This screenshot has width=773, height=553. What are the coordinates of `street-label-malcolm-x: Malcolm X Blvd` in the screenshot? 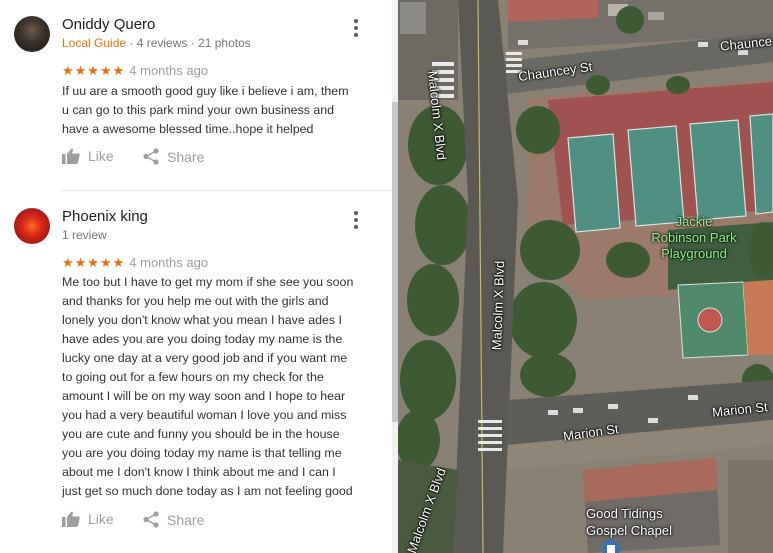 It's located at (498, 305).